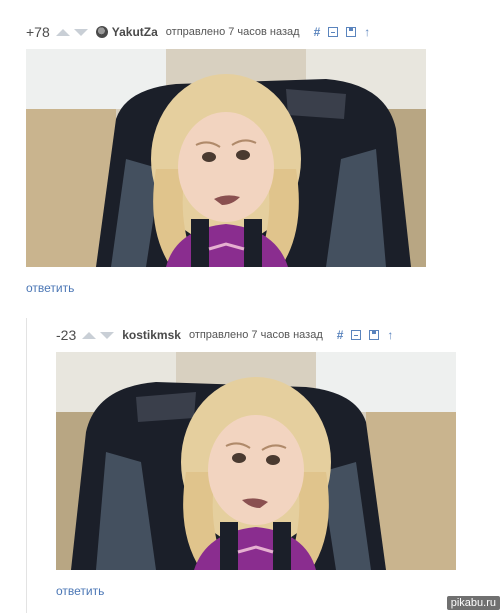  Describe the element at coordinates (38, 32) in the screenshot. I see `comment-rating: +78` at that location.